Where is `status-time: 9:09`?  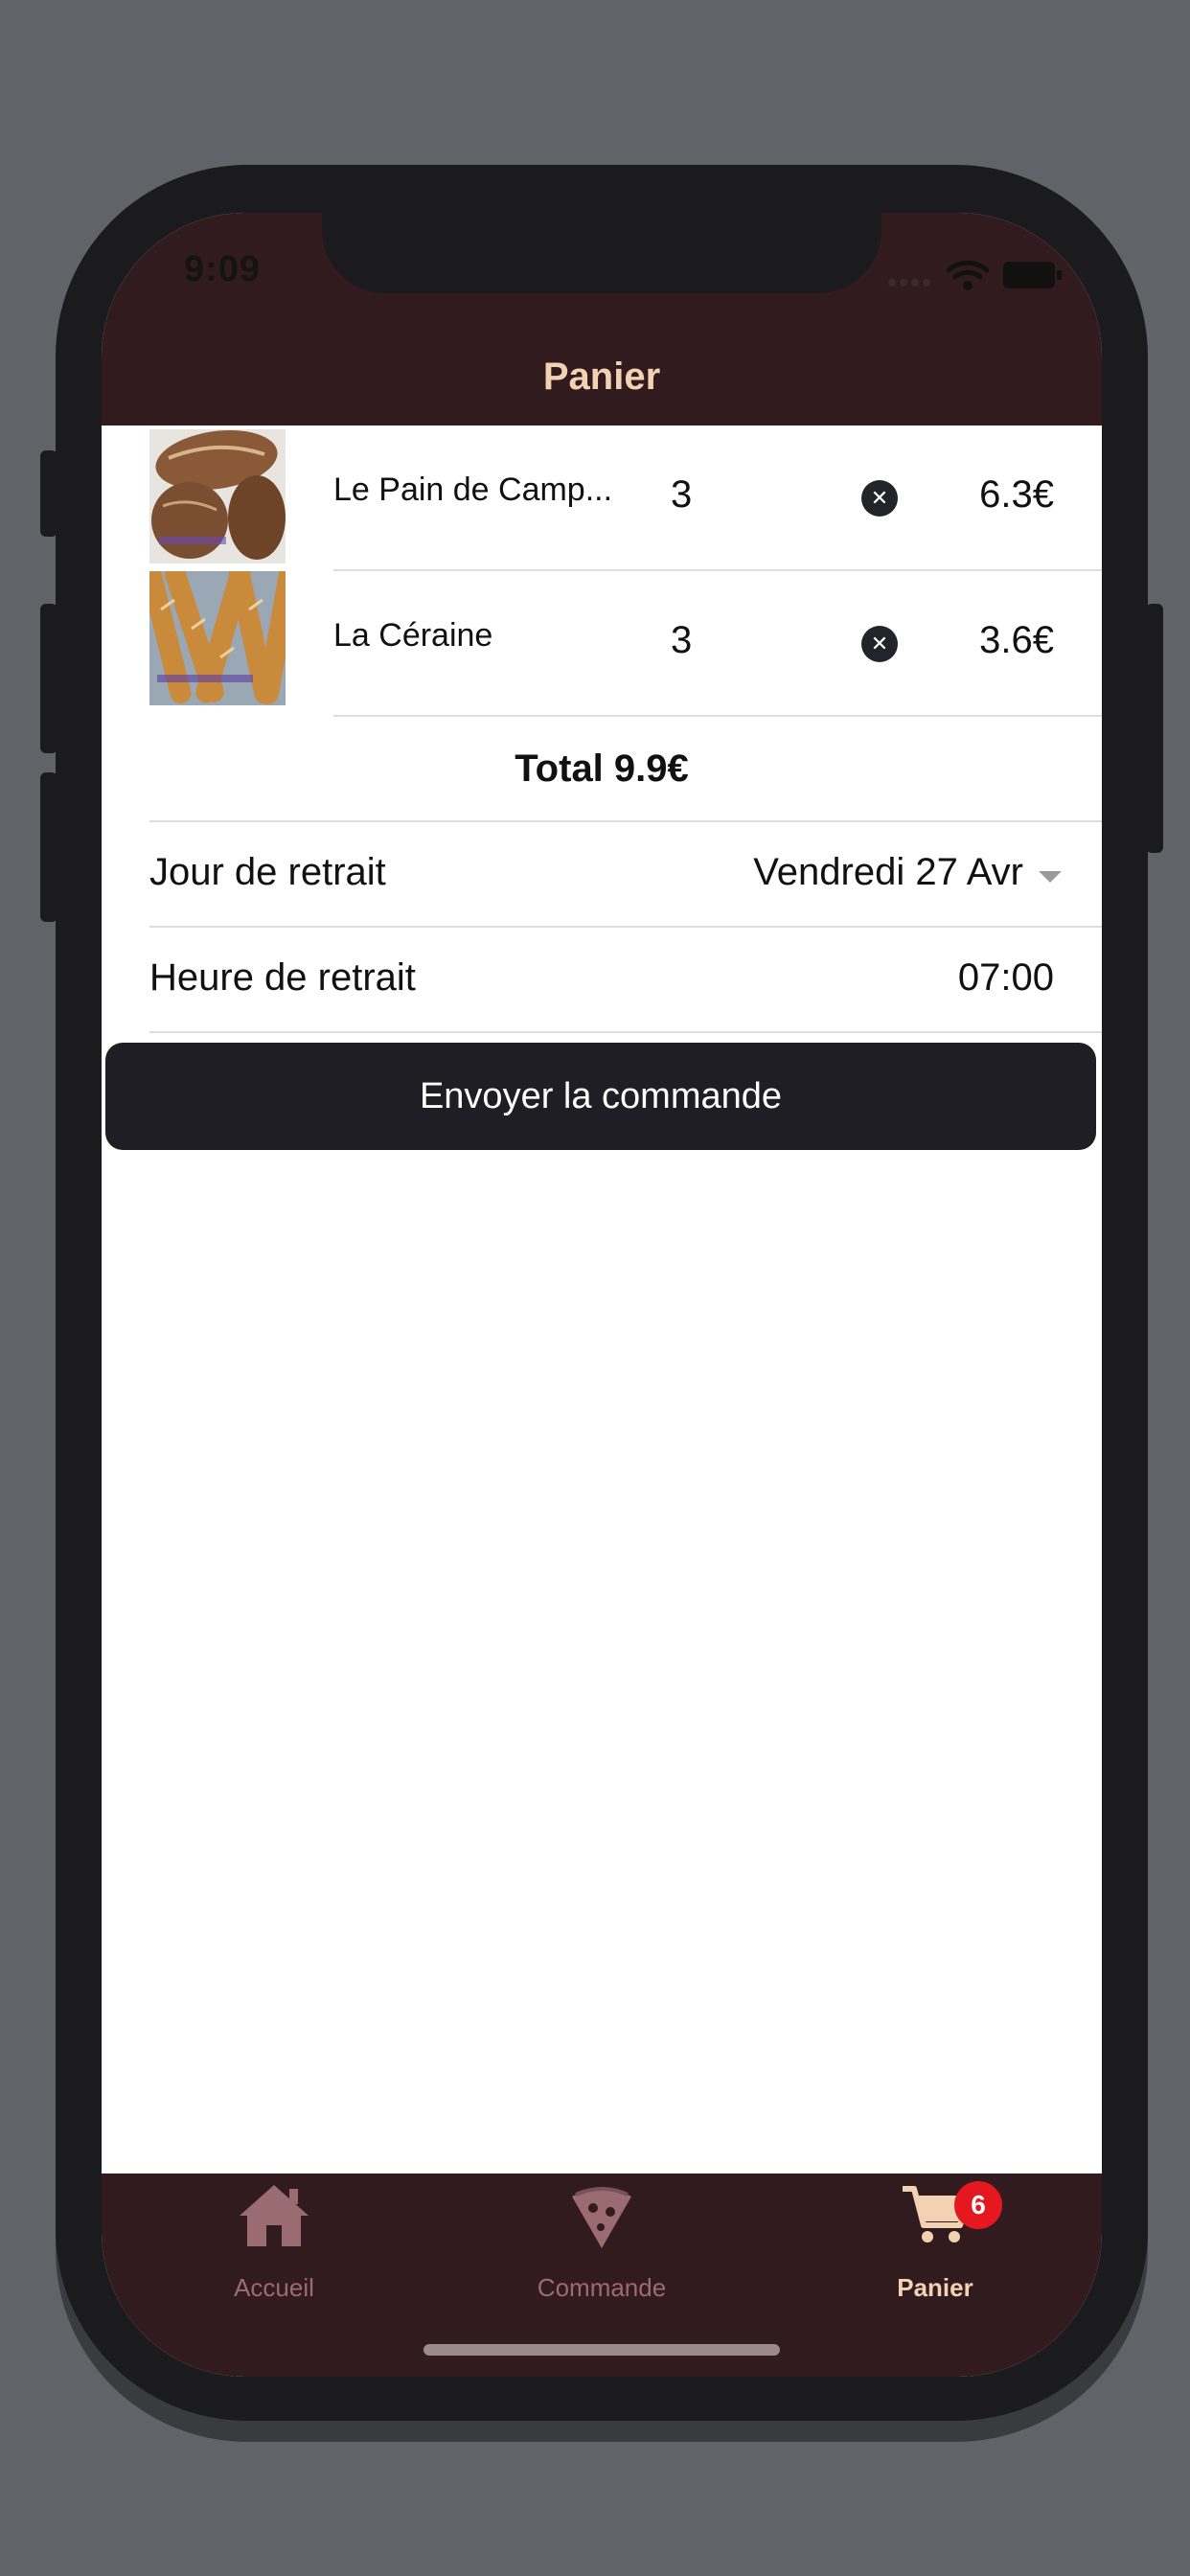 status-time: 9:09 is located at coordinates (223, 269).